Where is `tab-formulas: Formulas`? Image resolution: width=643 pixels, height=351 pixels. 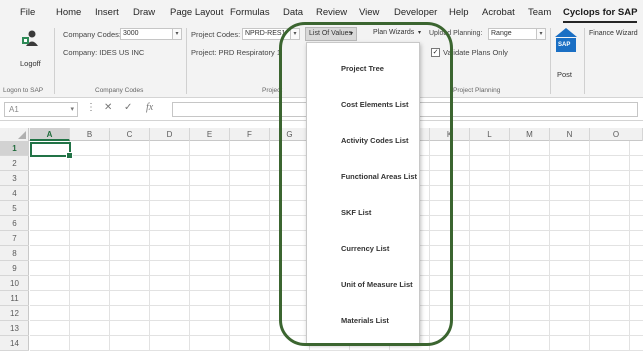 tab-formulas: Formulas is located at coordinates (250, 12).